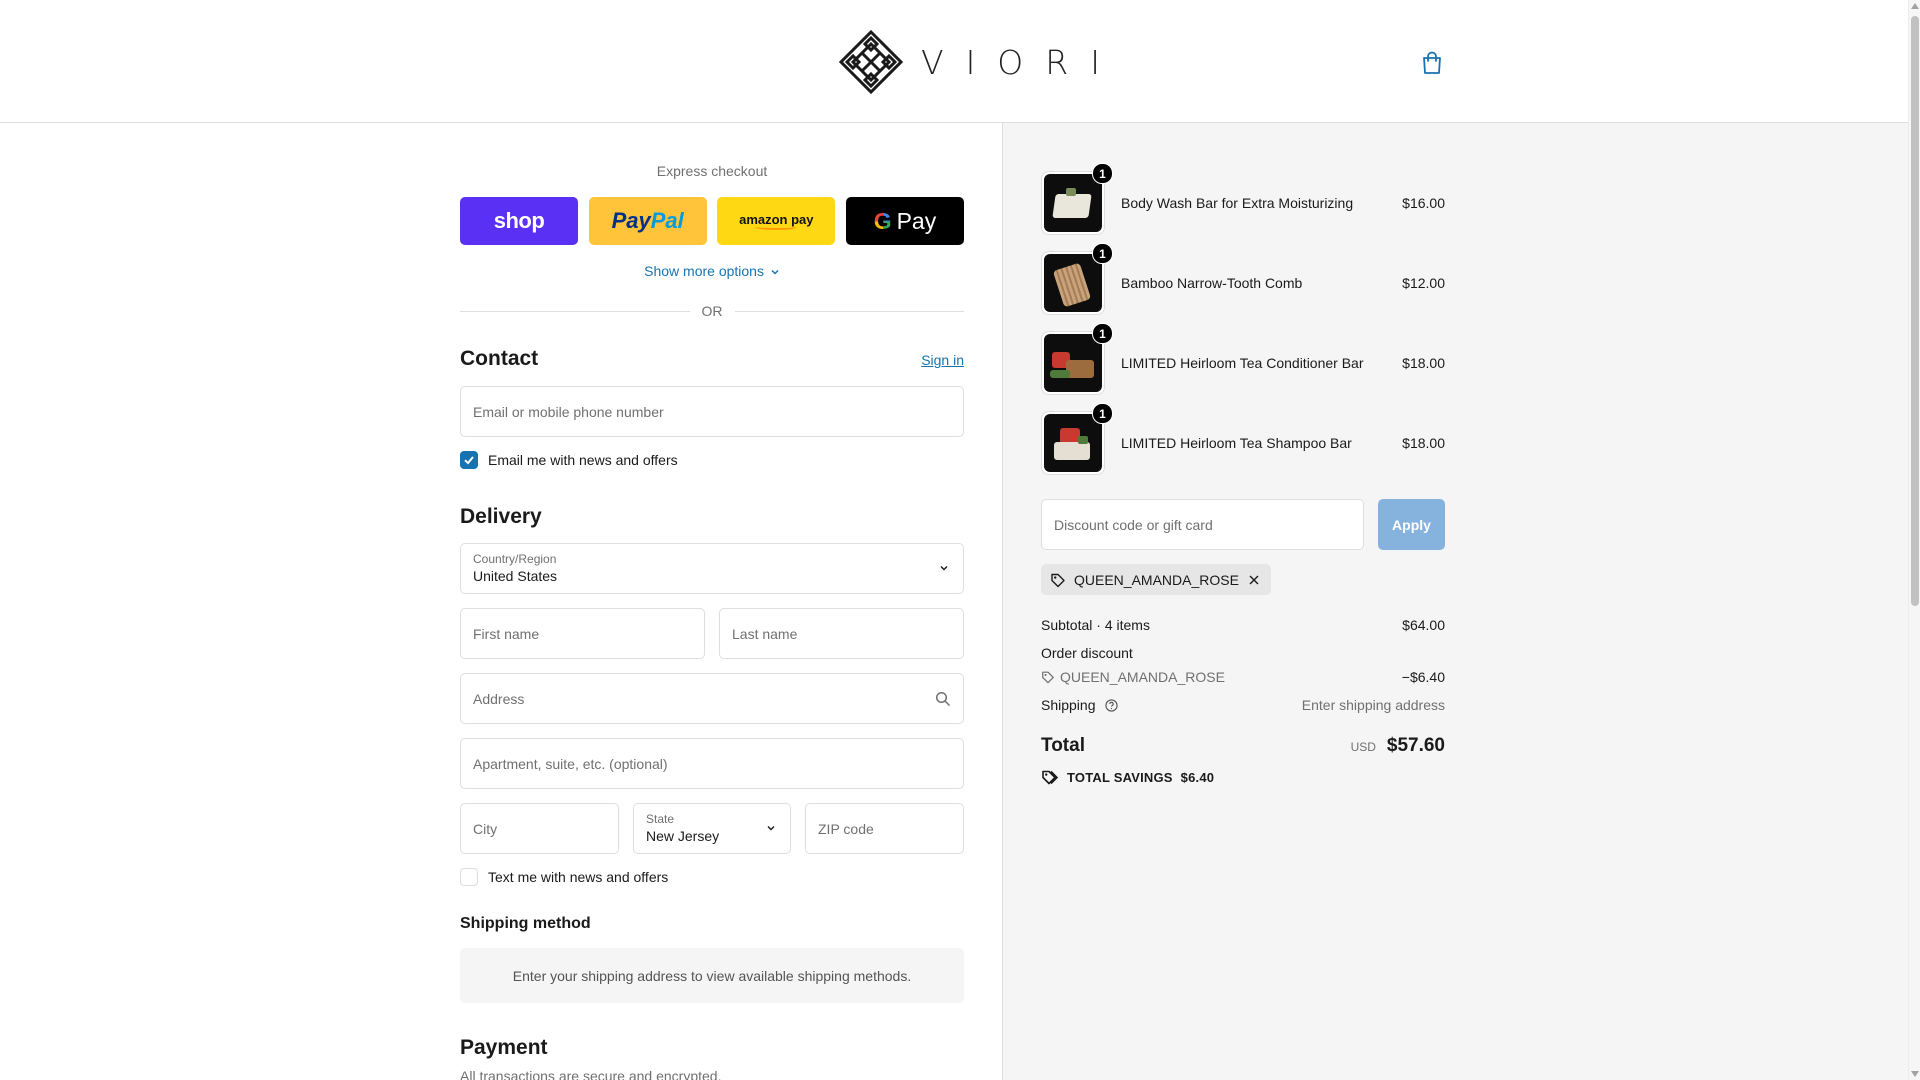 This screenshot has height=1080, width=1920. I want to click on item-price: $12.00, so click(1423, 283).